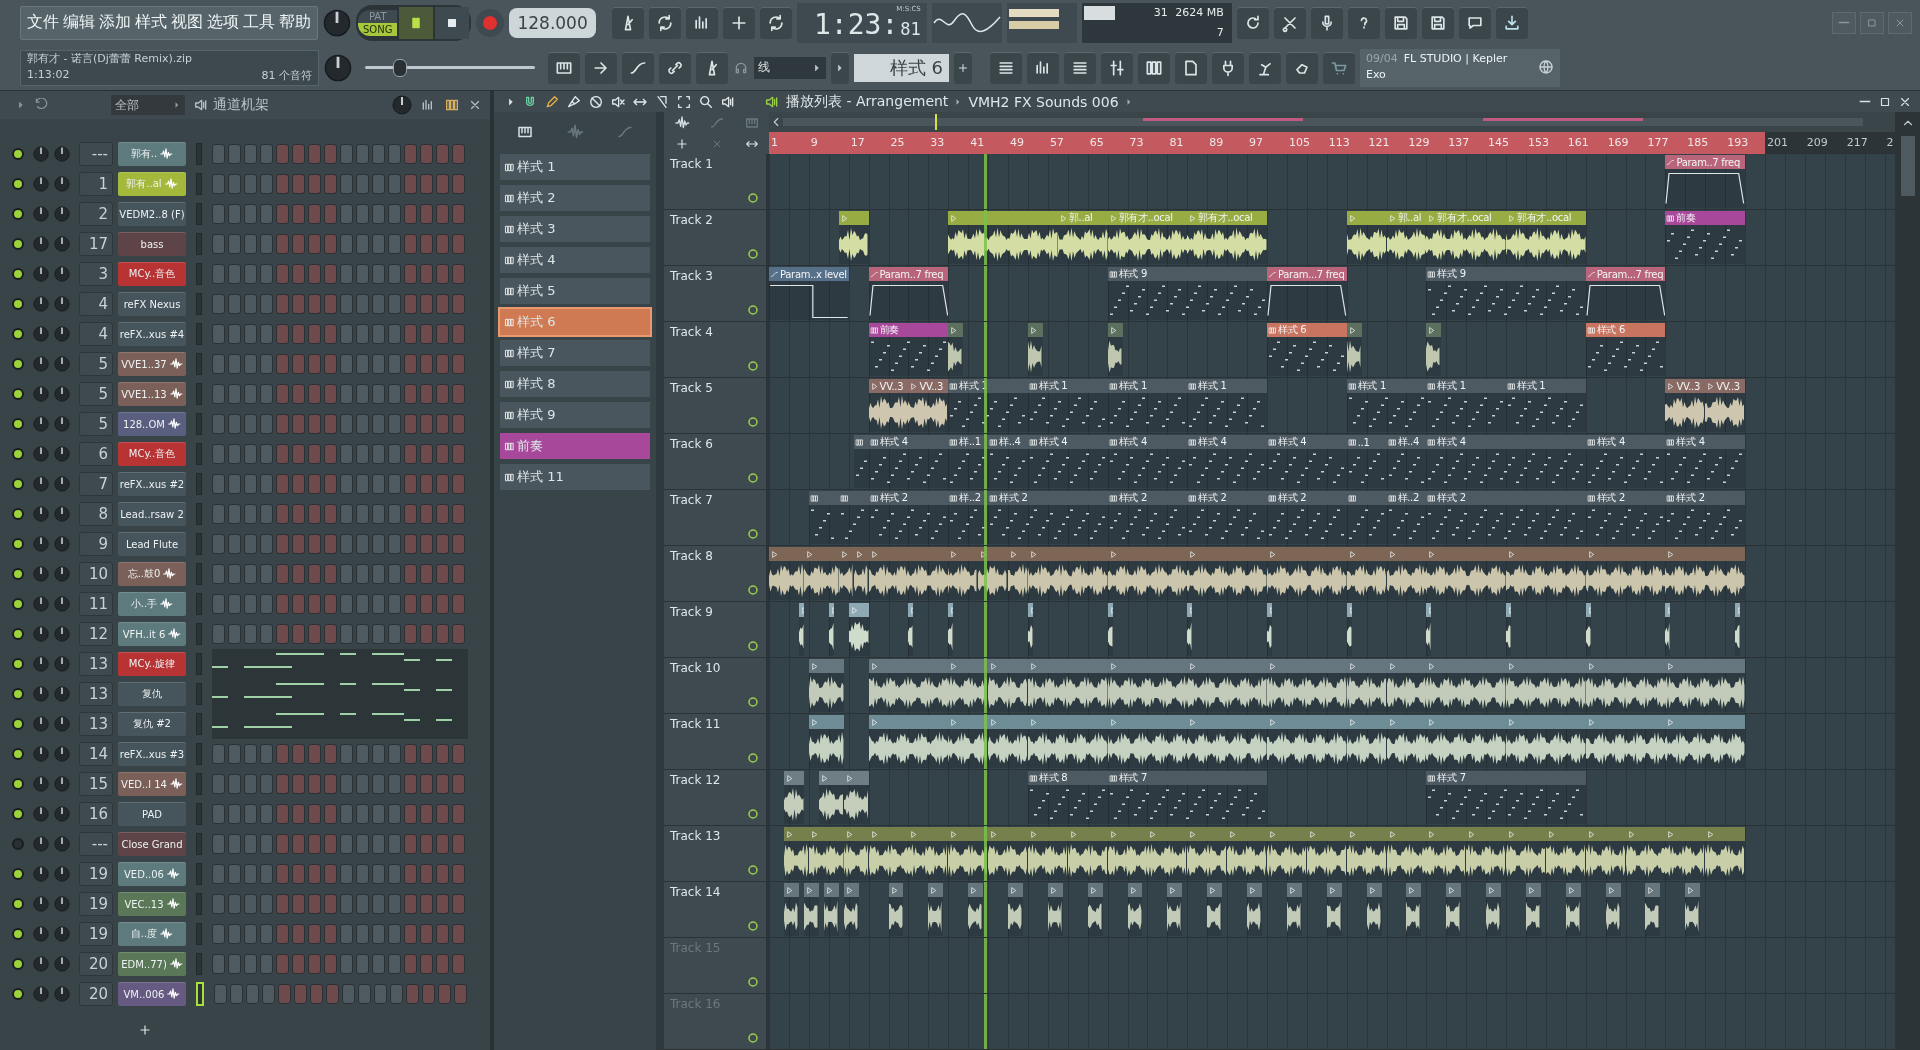  Describe the element at coordinates (575, 446) in the screenshot. I see `pattern-item: 前奏` at that location.